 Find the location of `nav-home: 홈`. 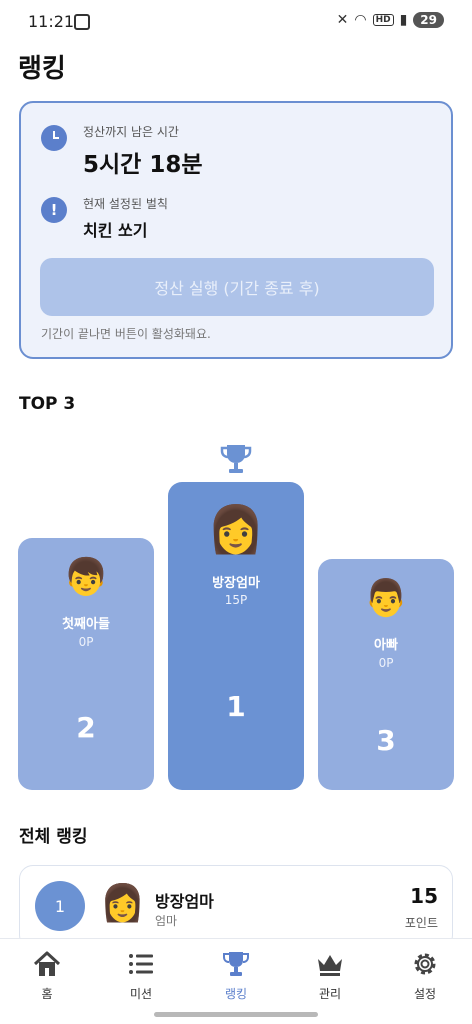

nav-home: 홈 is located at coordinates (47, 975).